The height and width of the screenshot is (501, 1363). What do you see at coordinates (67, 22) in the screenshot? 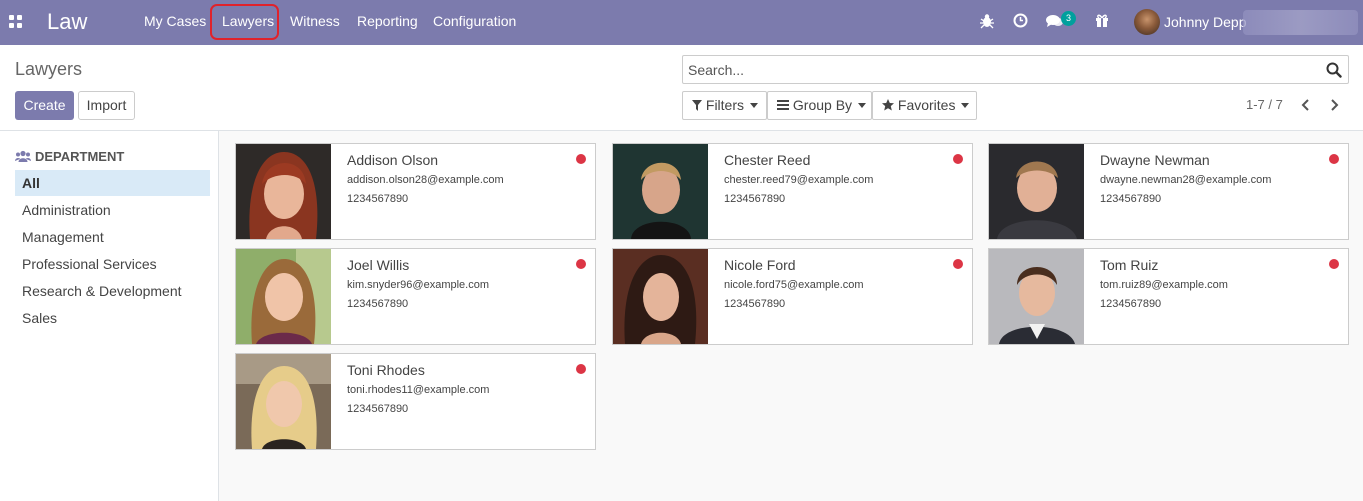
I see `app-brand: Law` at bounding box center [67, 22].